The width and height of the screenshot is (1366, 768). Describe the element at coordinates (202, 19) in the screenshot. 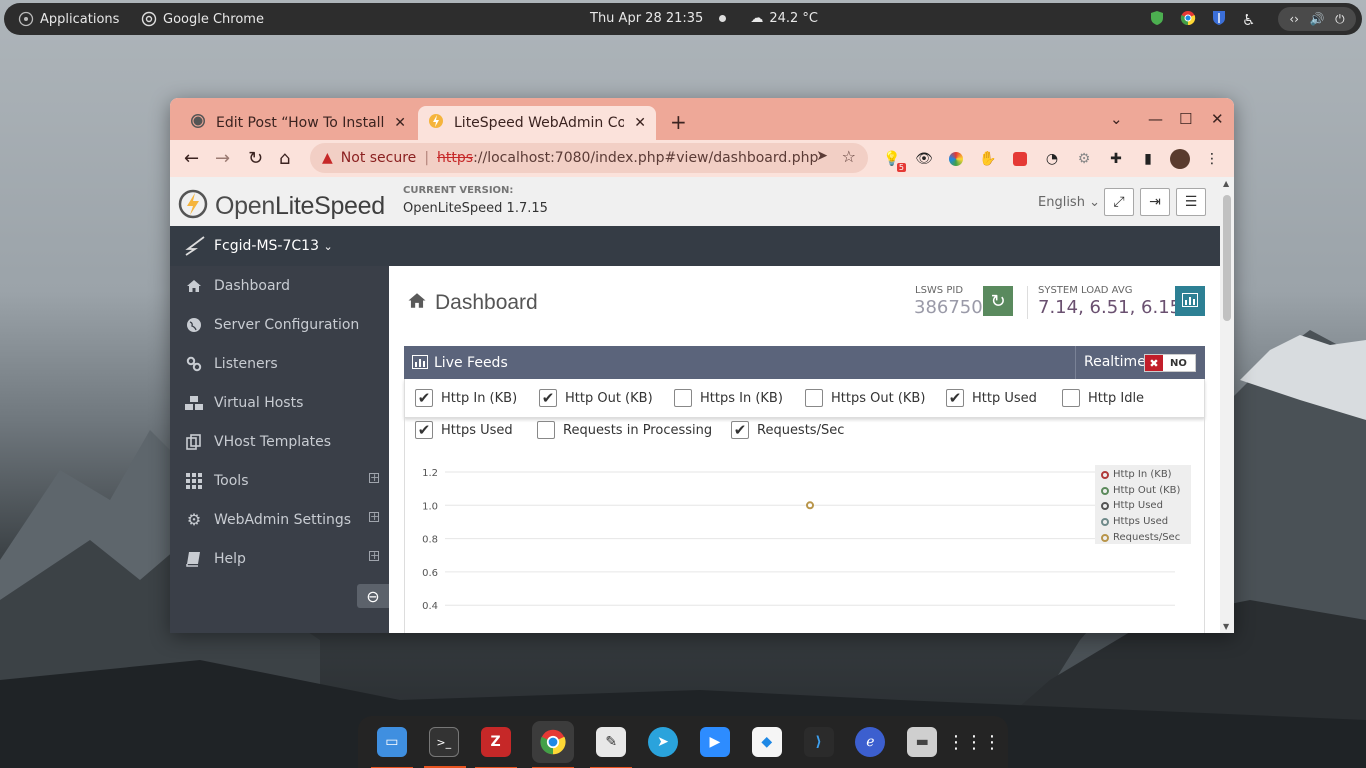

I see `app-menu: Google Chrome` at that location.